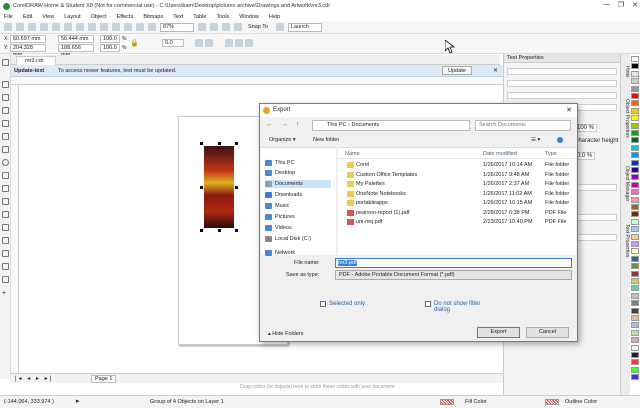  I want to click on ungroup-all-icon, so click(249, 43).